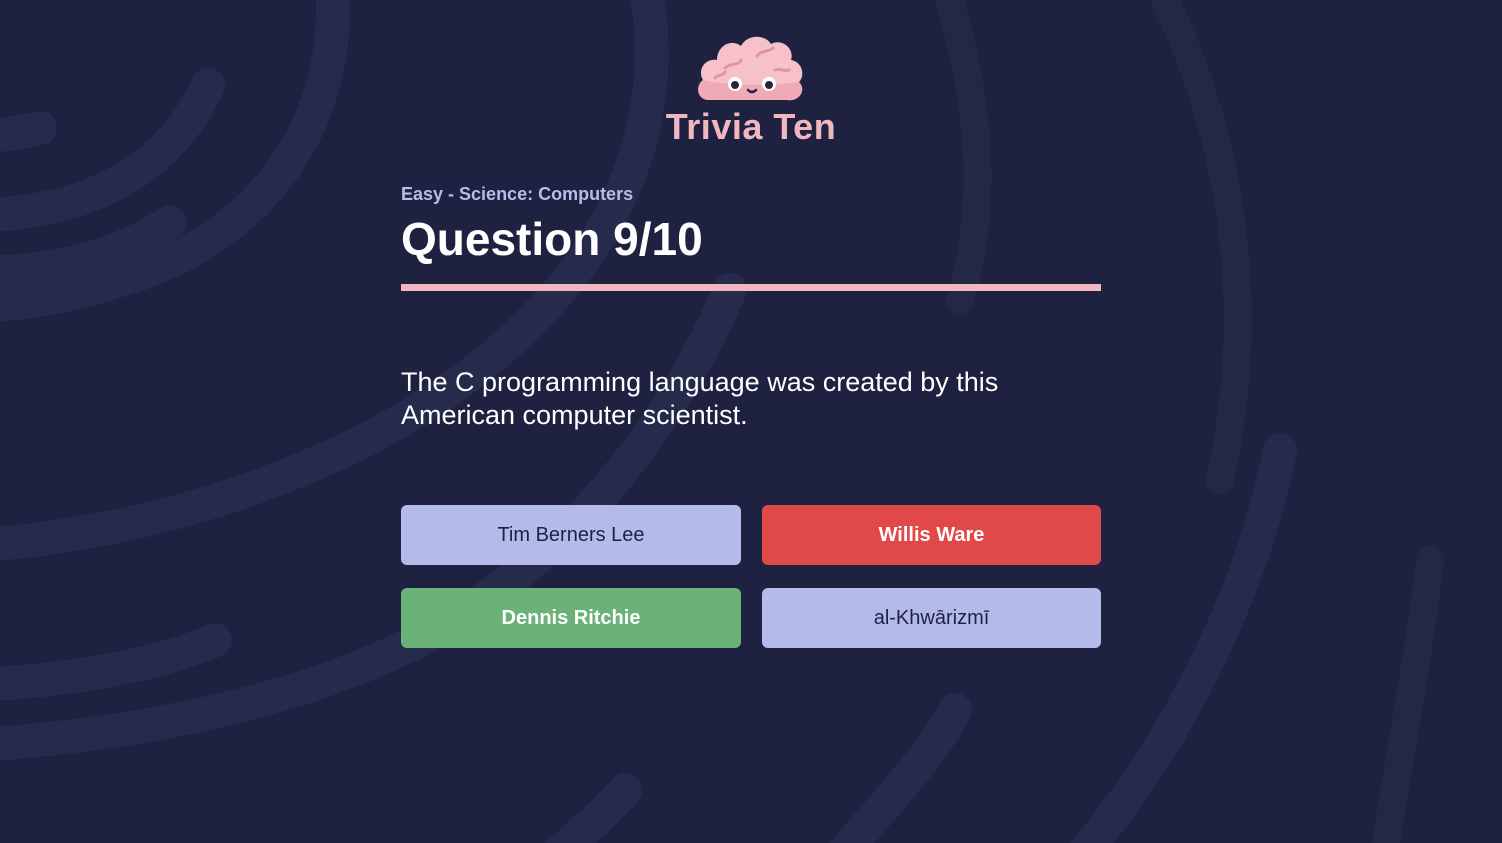 This screenshot has height=843, width=1502. Describe the element at coordinates (552, 239) in the screenshot. I see `question-counter: Question 9/10` at that location.